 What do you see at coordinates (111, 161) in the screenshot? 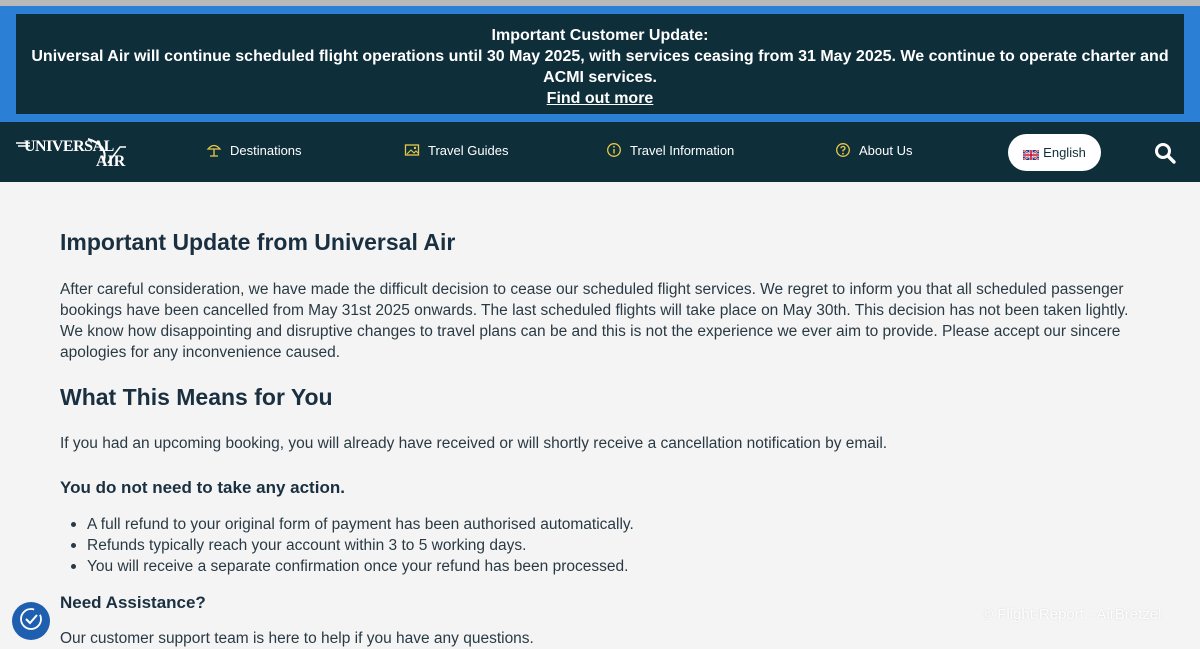
I see `svg-text: AIR` at bounding box center [111, 161].